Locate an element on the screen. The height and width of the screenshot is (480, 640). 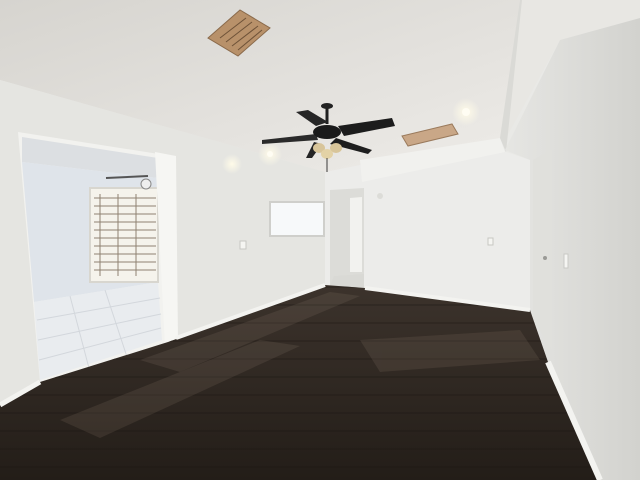
pass-through-opening is located at coordinates (297, 219).